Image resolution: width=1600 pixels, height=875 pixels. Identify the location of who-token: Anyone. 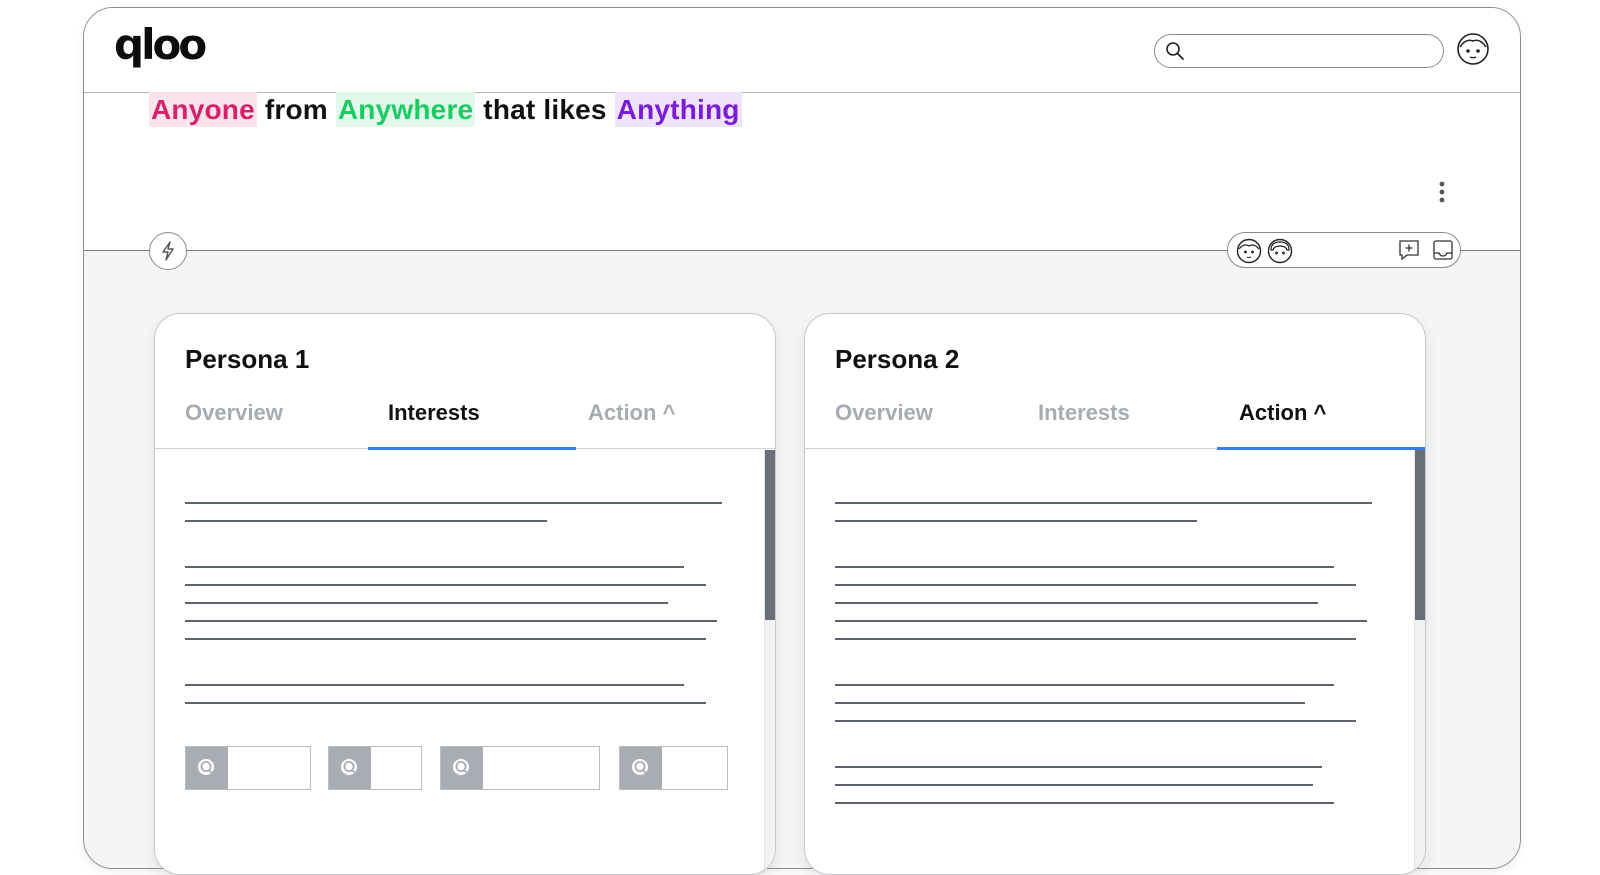
(203, 109).